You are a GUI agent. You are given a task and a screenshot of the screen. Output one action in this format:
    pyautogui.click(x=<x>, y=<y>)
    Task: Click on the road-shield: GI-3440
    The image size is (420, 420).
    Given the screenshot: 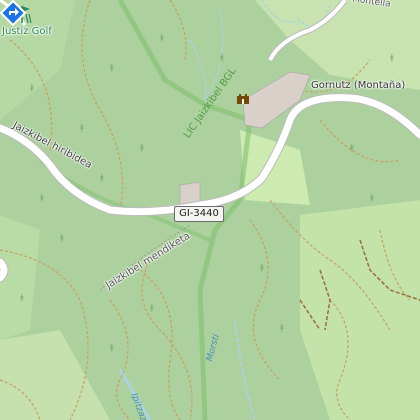 What is the action you would take?
    pyautogui.click(x=199, y=214)
    